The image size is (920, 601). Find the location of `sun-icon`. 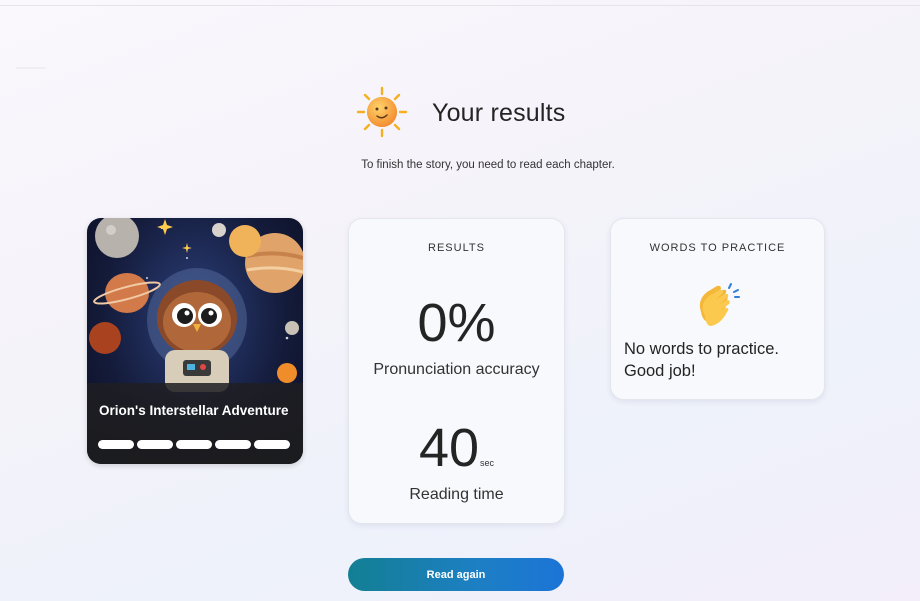

sun-icon is located at coordinates (382, 112).